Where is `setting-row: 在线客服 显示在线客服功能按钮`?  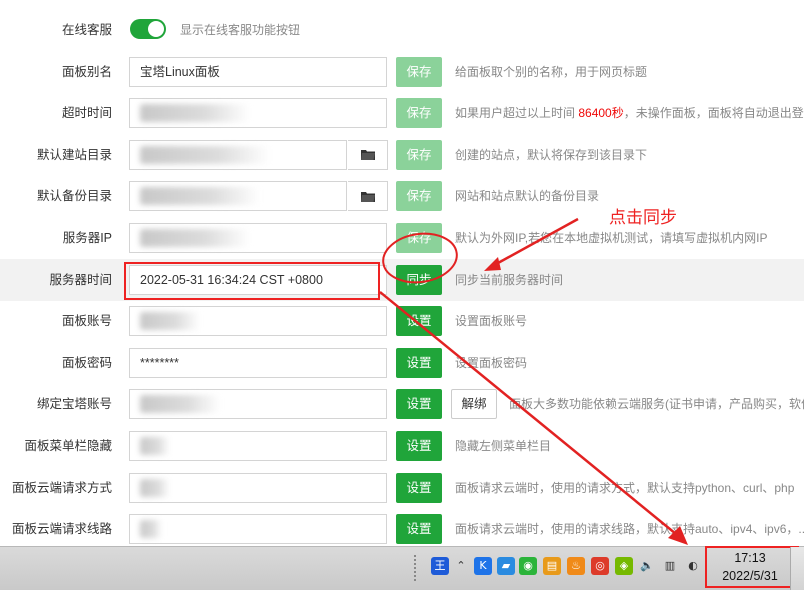 setting-row: 在线客服 显示在线客服功能按钮 is located at coordinates (402, 30).